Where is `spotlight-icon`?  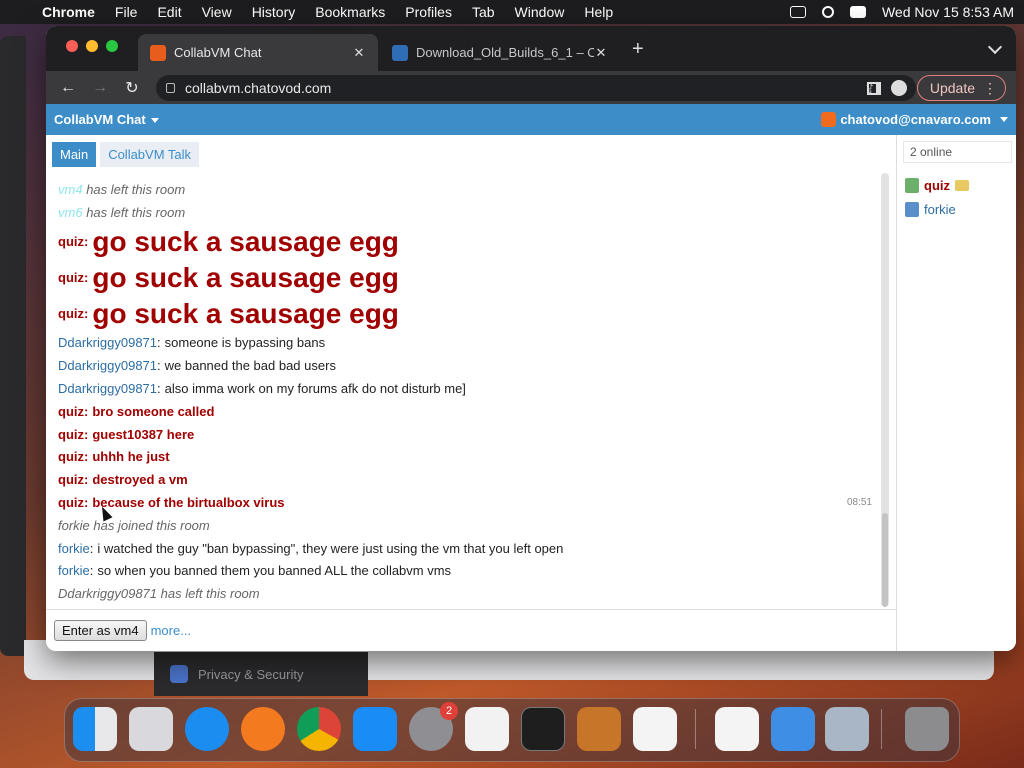 spotlight-icon is located at coordinates (827, 12).